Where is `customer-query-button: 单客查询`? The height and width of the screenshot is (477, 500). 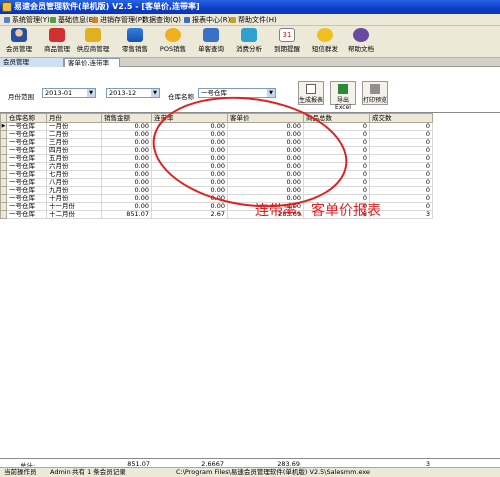
customer-query-button: 单客查询 is located at coordinates (211, 42).